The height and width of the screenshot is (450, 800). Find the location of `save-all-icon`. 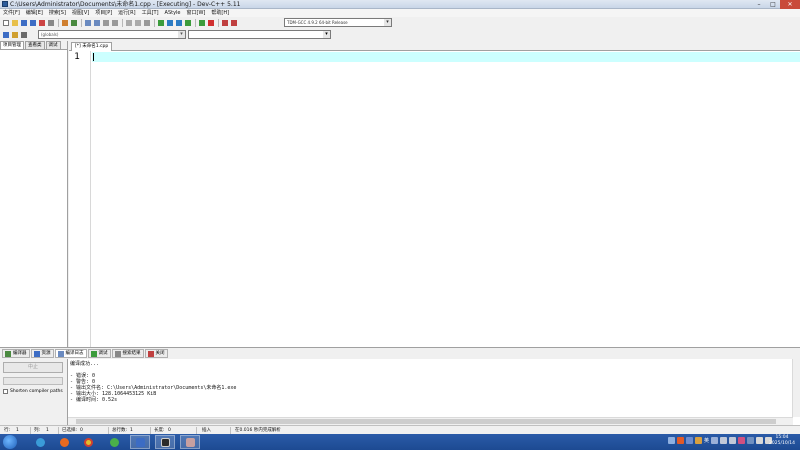

save-all-icon is located at coordinates (33, 23).